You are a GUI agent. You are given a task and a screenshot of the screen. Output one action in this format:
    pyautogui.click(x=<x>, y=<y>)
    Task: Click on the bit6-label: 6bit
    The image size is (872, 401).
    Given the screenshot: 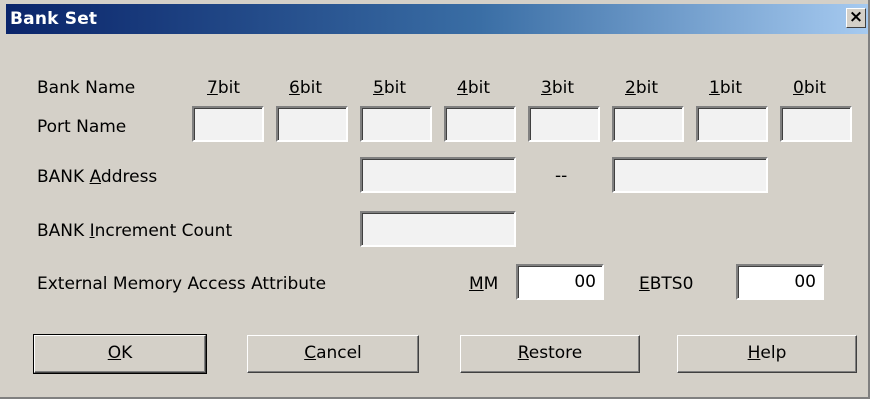 What is the action you would take?
    pyautogui.click(x=306, y=88)
    